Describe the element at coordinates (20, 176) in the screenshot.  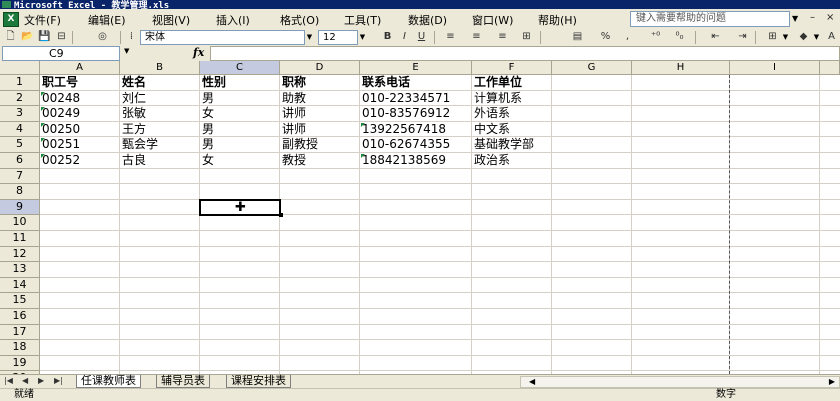
I see `row-header-7: 7` at that location.